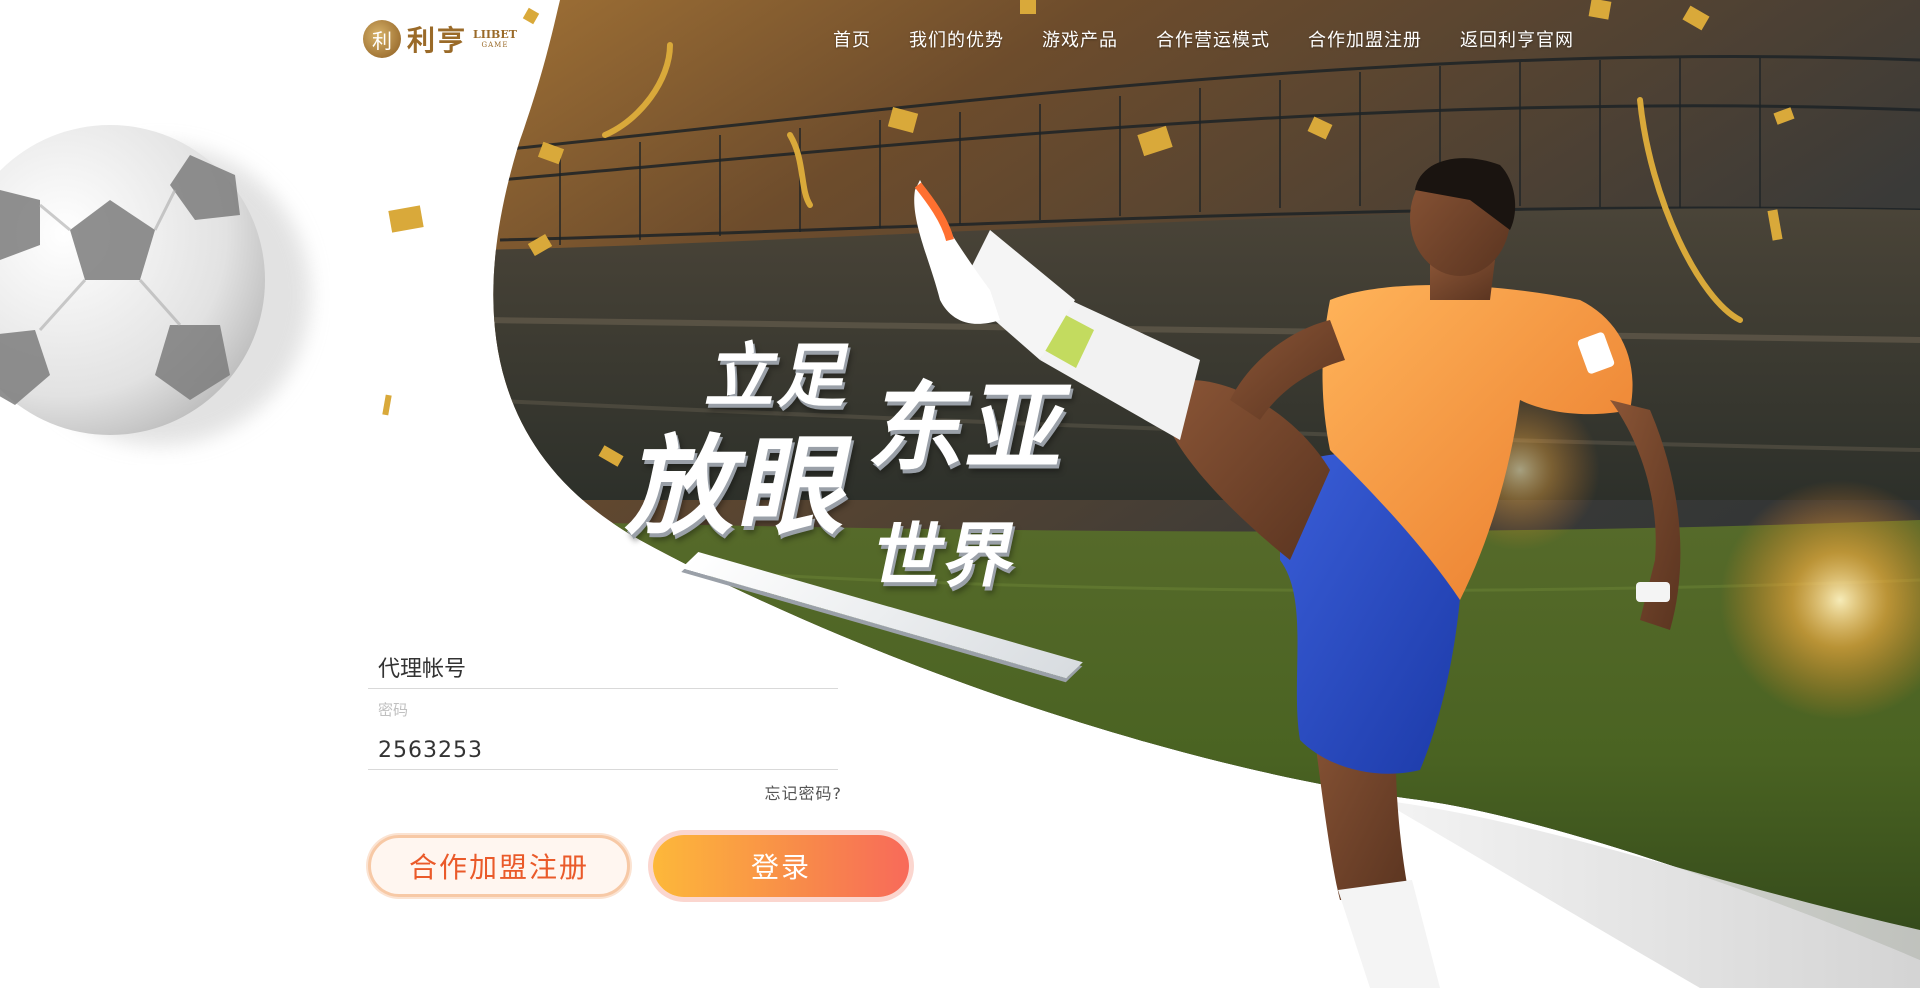  Describe the element at coordinates (495, 34) in the screenshot. I see `brand-name-latin: LIIBET` at that location.